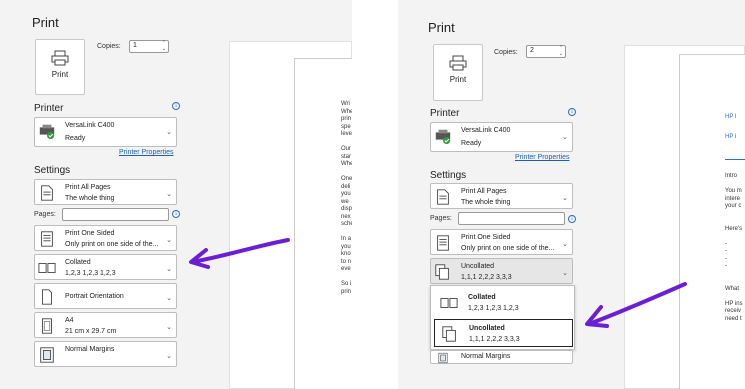  What do you see at coordinates (346, 156) in the screenshot?
I see `preview-line: star` at bounding box center [346, 156].